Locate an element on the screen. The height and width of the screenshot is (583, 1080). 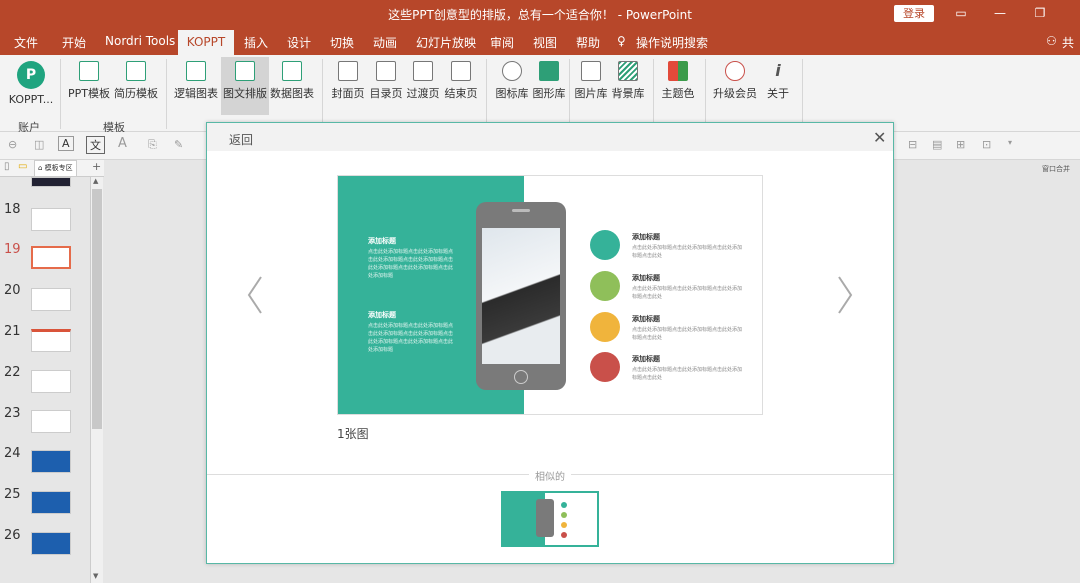
phone-mockup is located at coordinates (521, 296).